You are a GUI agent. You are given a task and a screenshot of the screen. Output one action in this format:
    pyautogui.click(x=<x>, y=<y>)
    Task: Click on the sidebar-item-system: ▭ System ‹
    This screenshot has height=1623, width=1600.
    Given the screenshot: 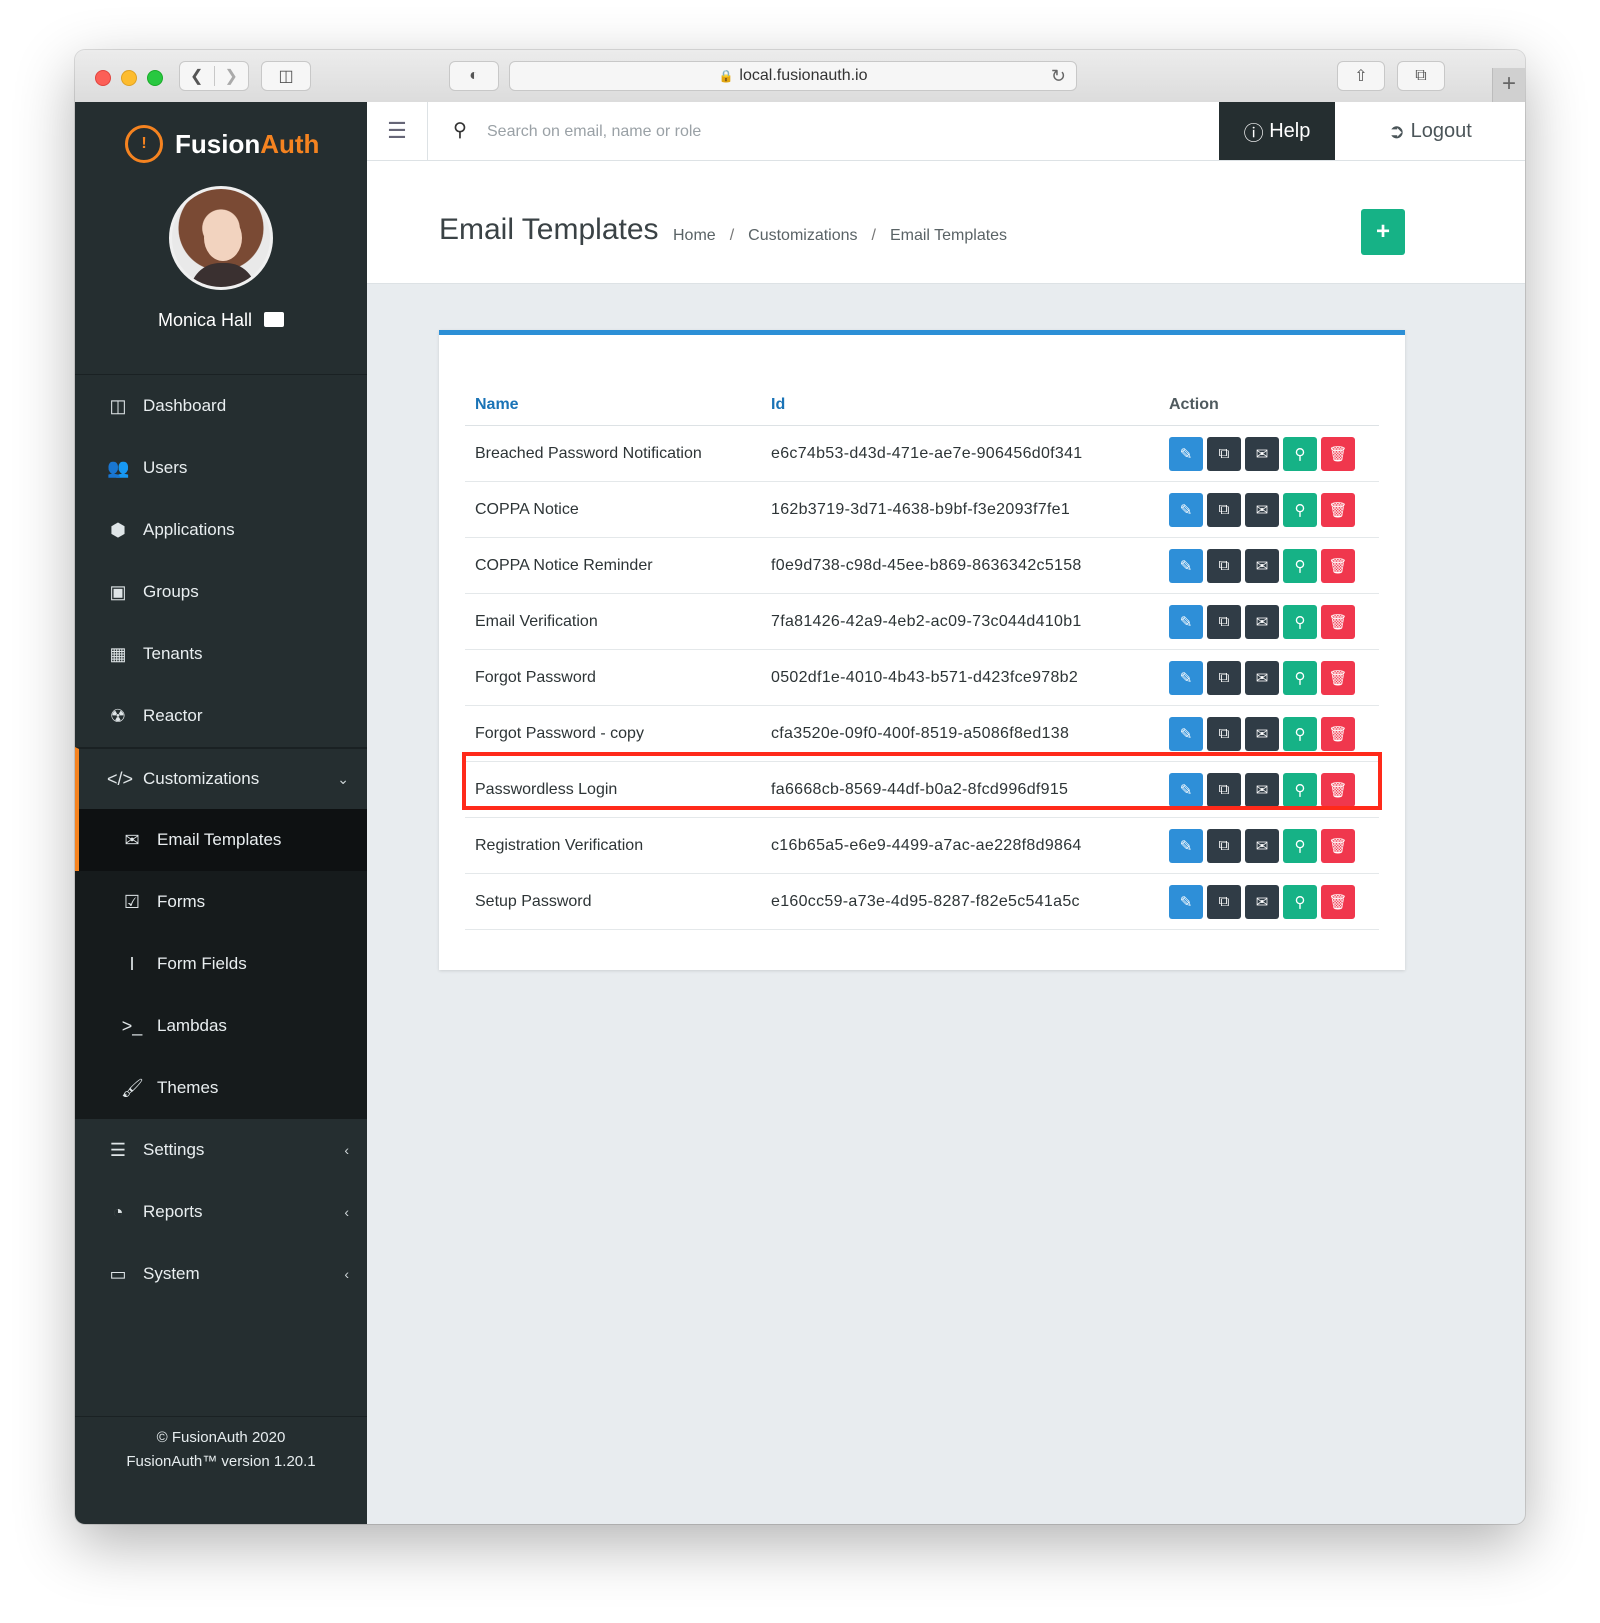 What is the action you would take?
    pyautogui.click(x=221, y=1274)
    